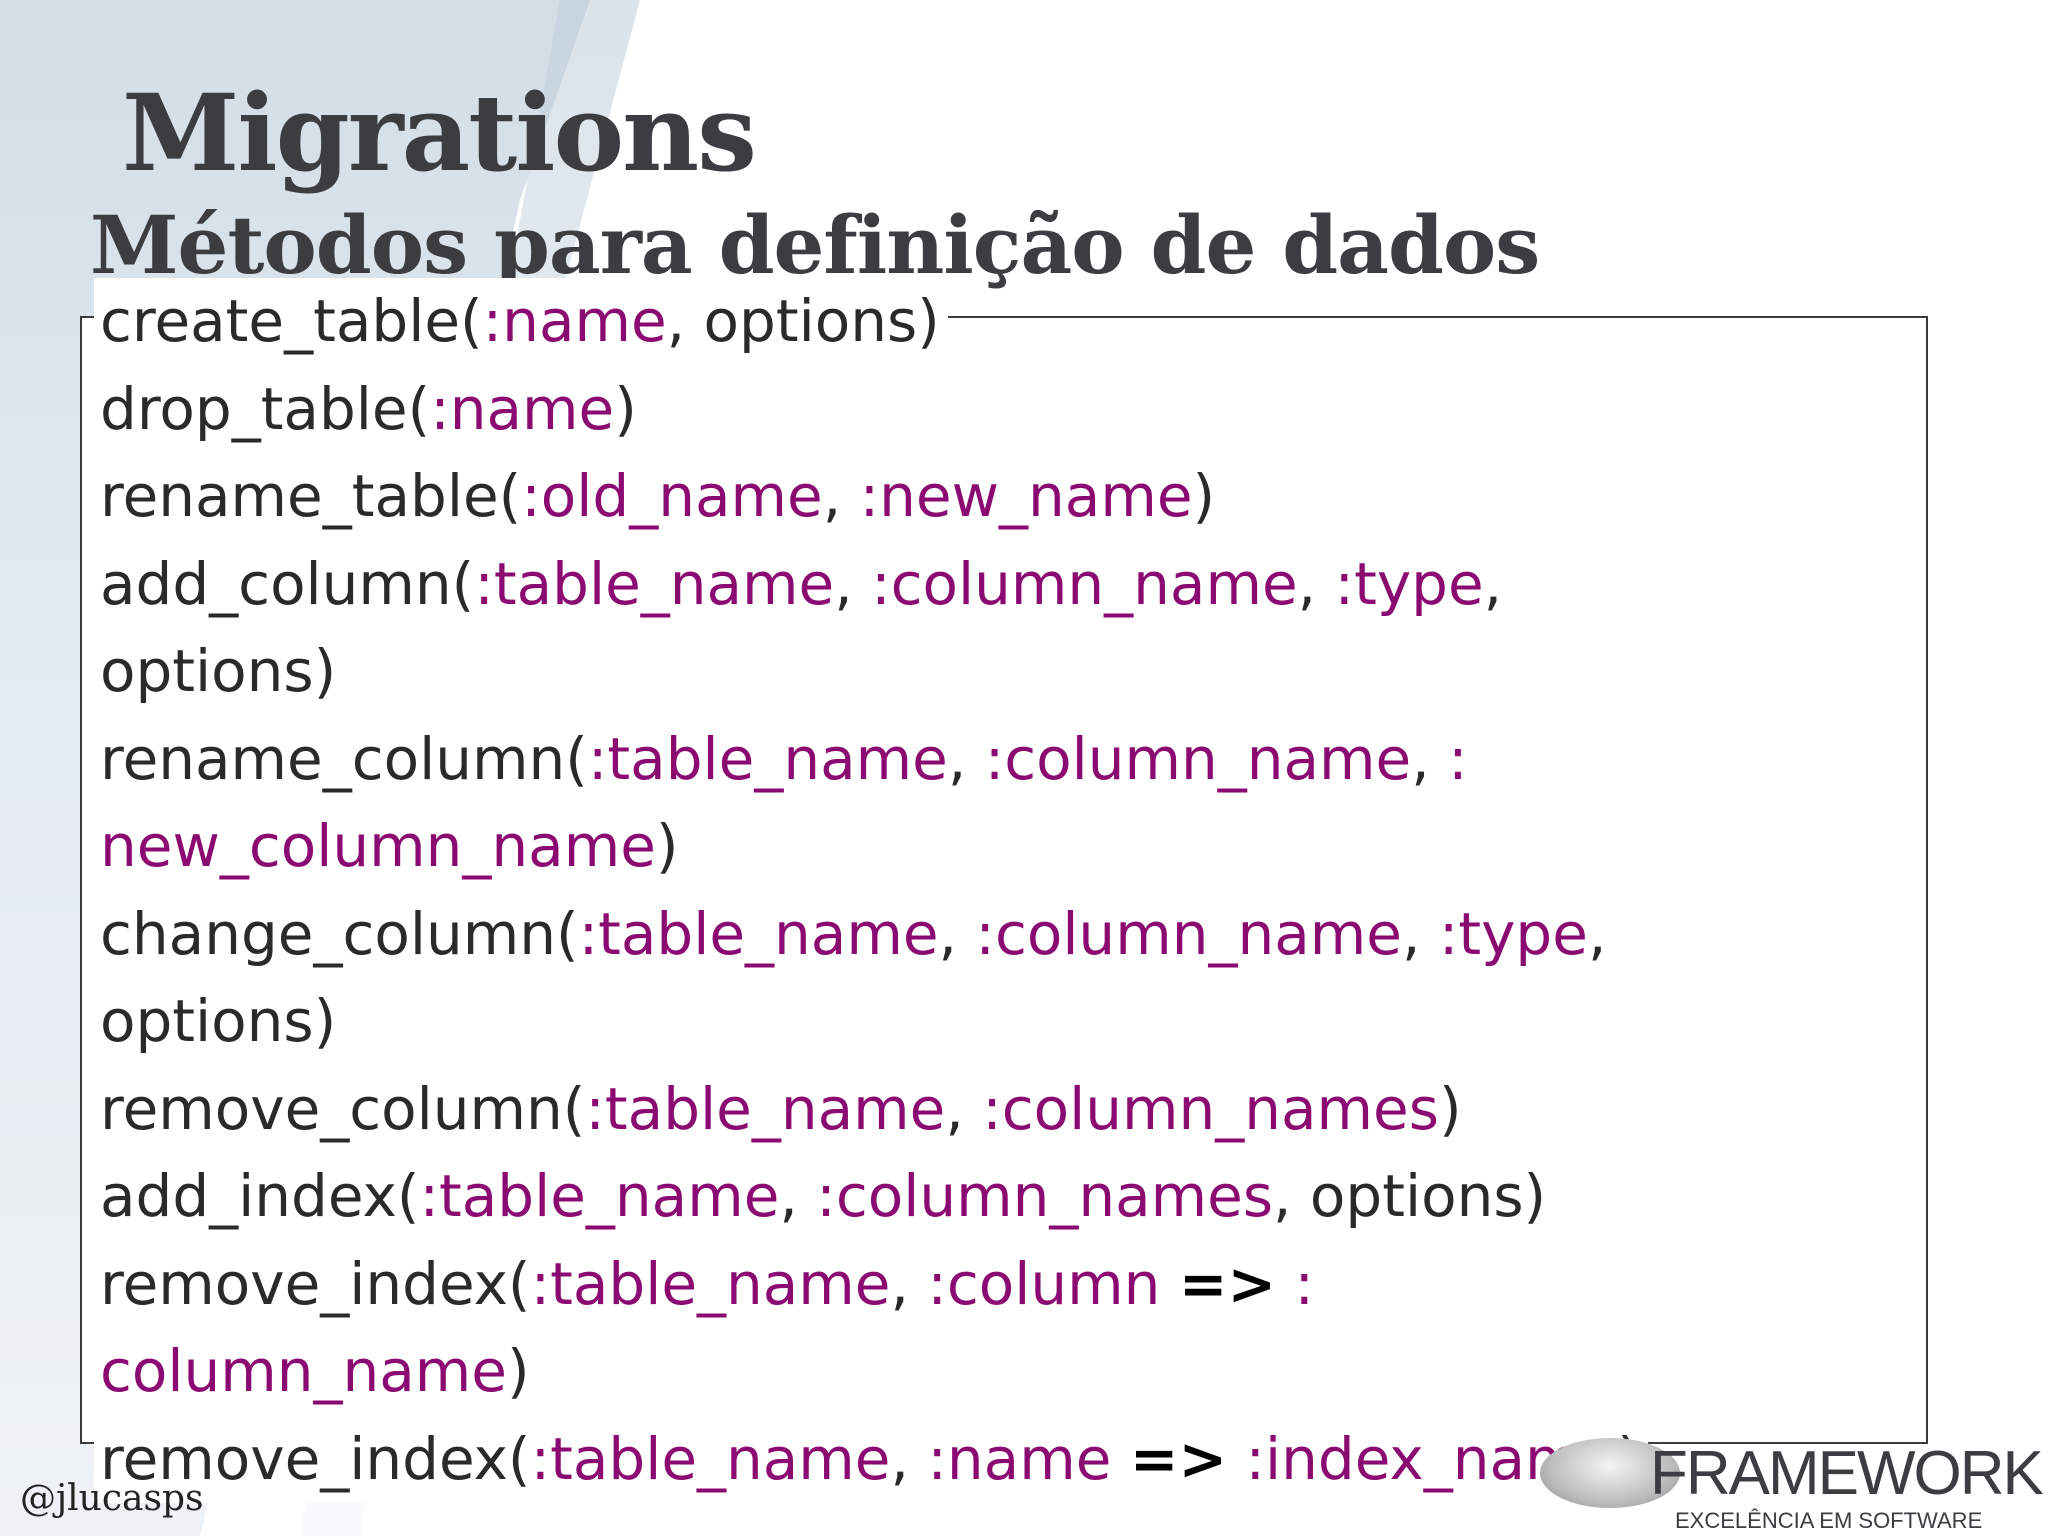 This screenshot has height=1536, width=2048. I want to click on code-token: remove_column(, so click(343, 1108).